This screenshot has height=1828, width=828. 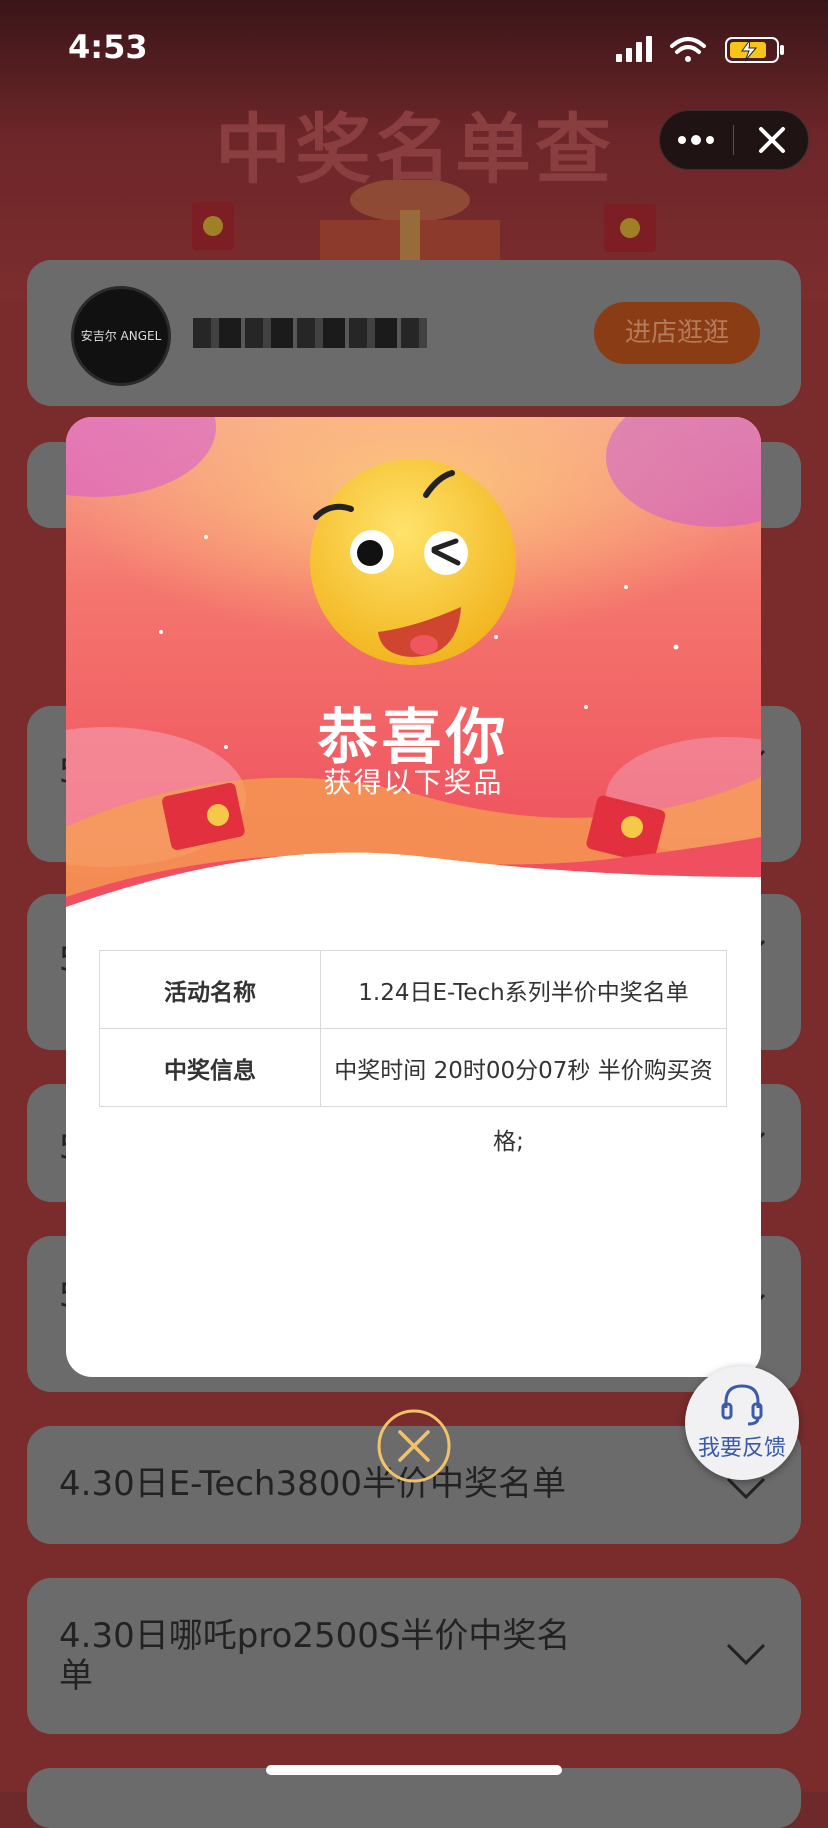 I want to click on list-item: 4.30日哪吒pro2500S半价中奖名 单, so click(x=414, y=1656).